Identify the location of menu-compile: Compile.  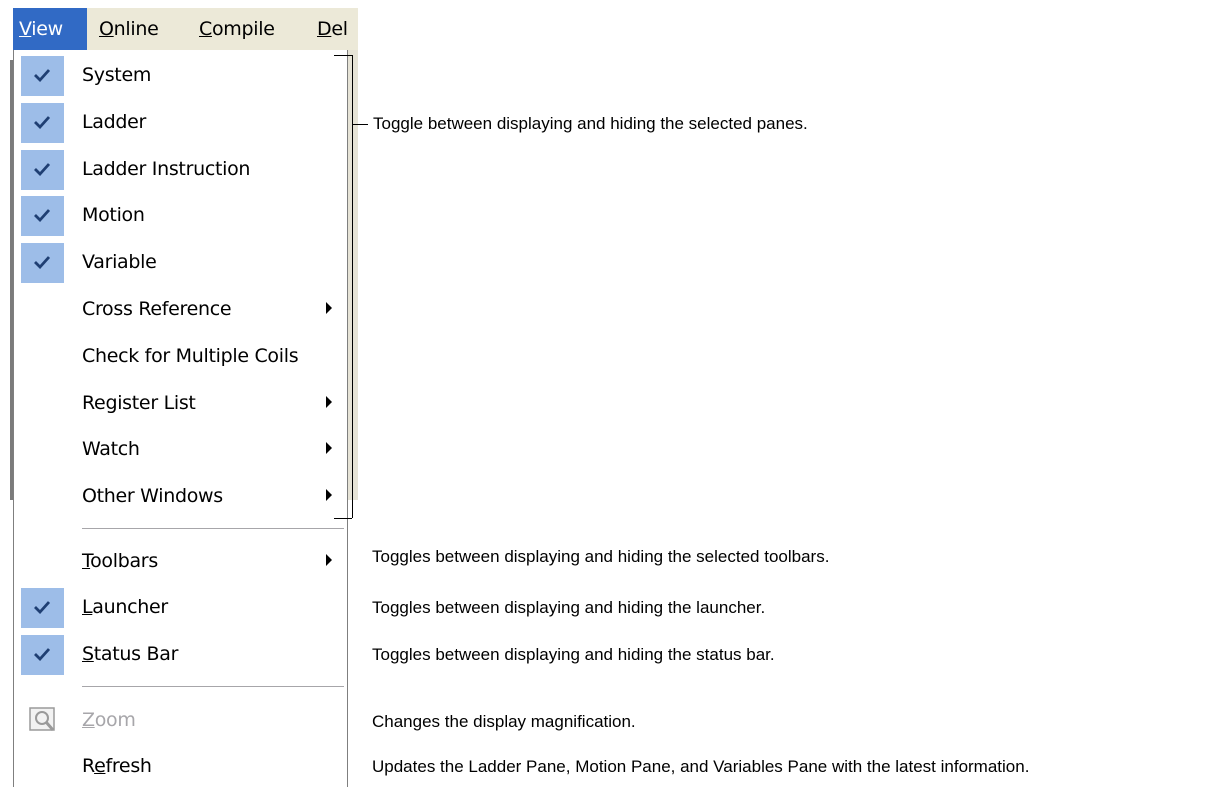
(237, 29).